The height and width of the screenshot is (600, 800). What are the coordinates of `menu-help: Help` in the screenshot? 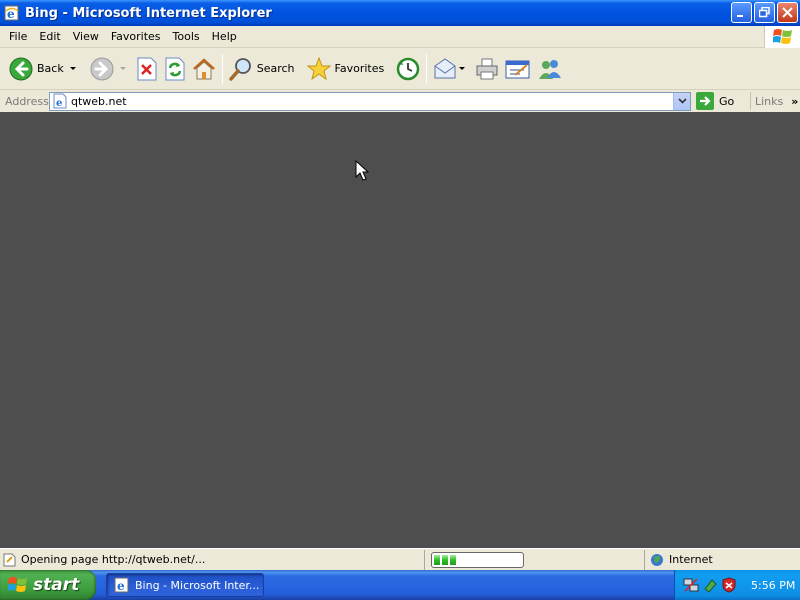 It's located at (224, 36).